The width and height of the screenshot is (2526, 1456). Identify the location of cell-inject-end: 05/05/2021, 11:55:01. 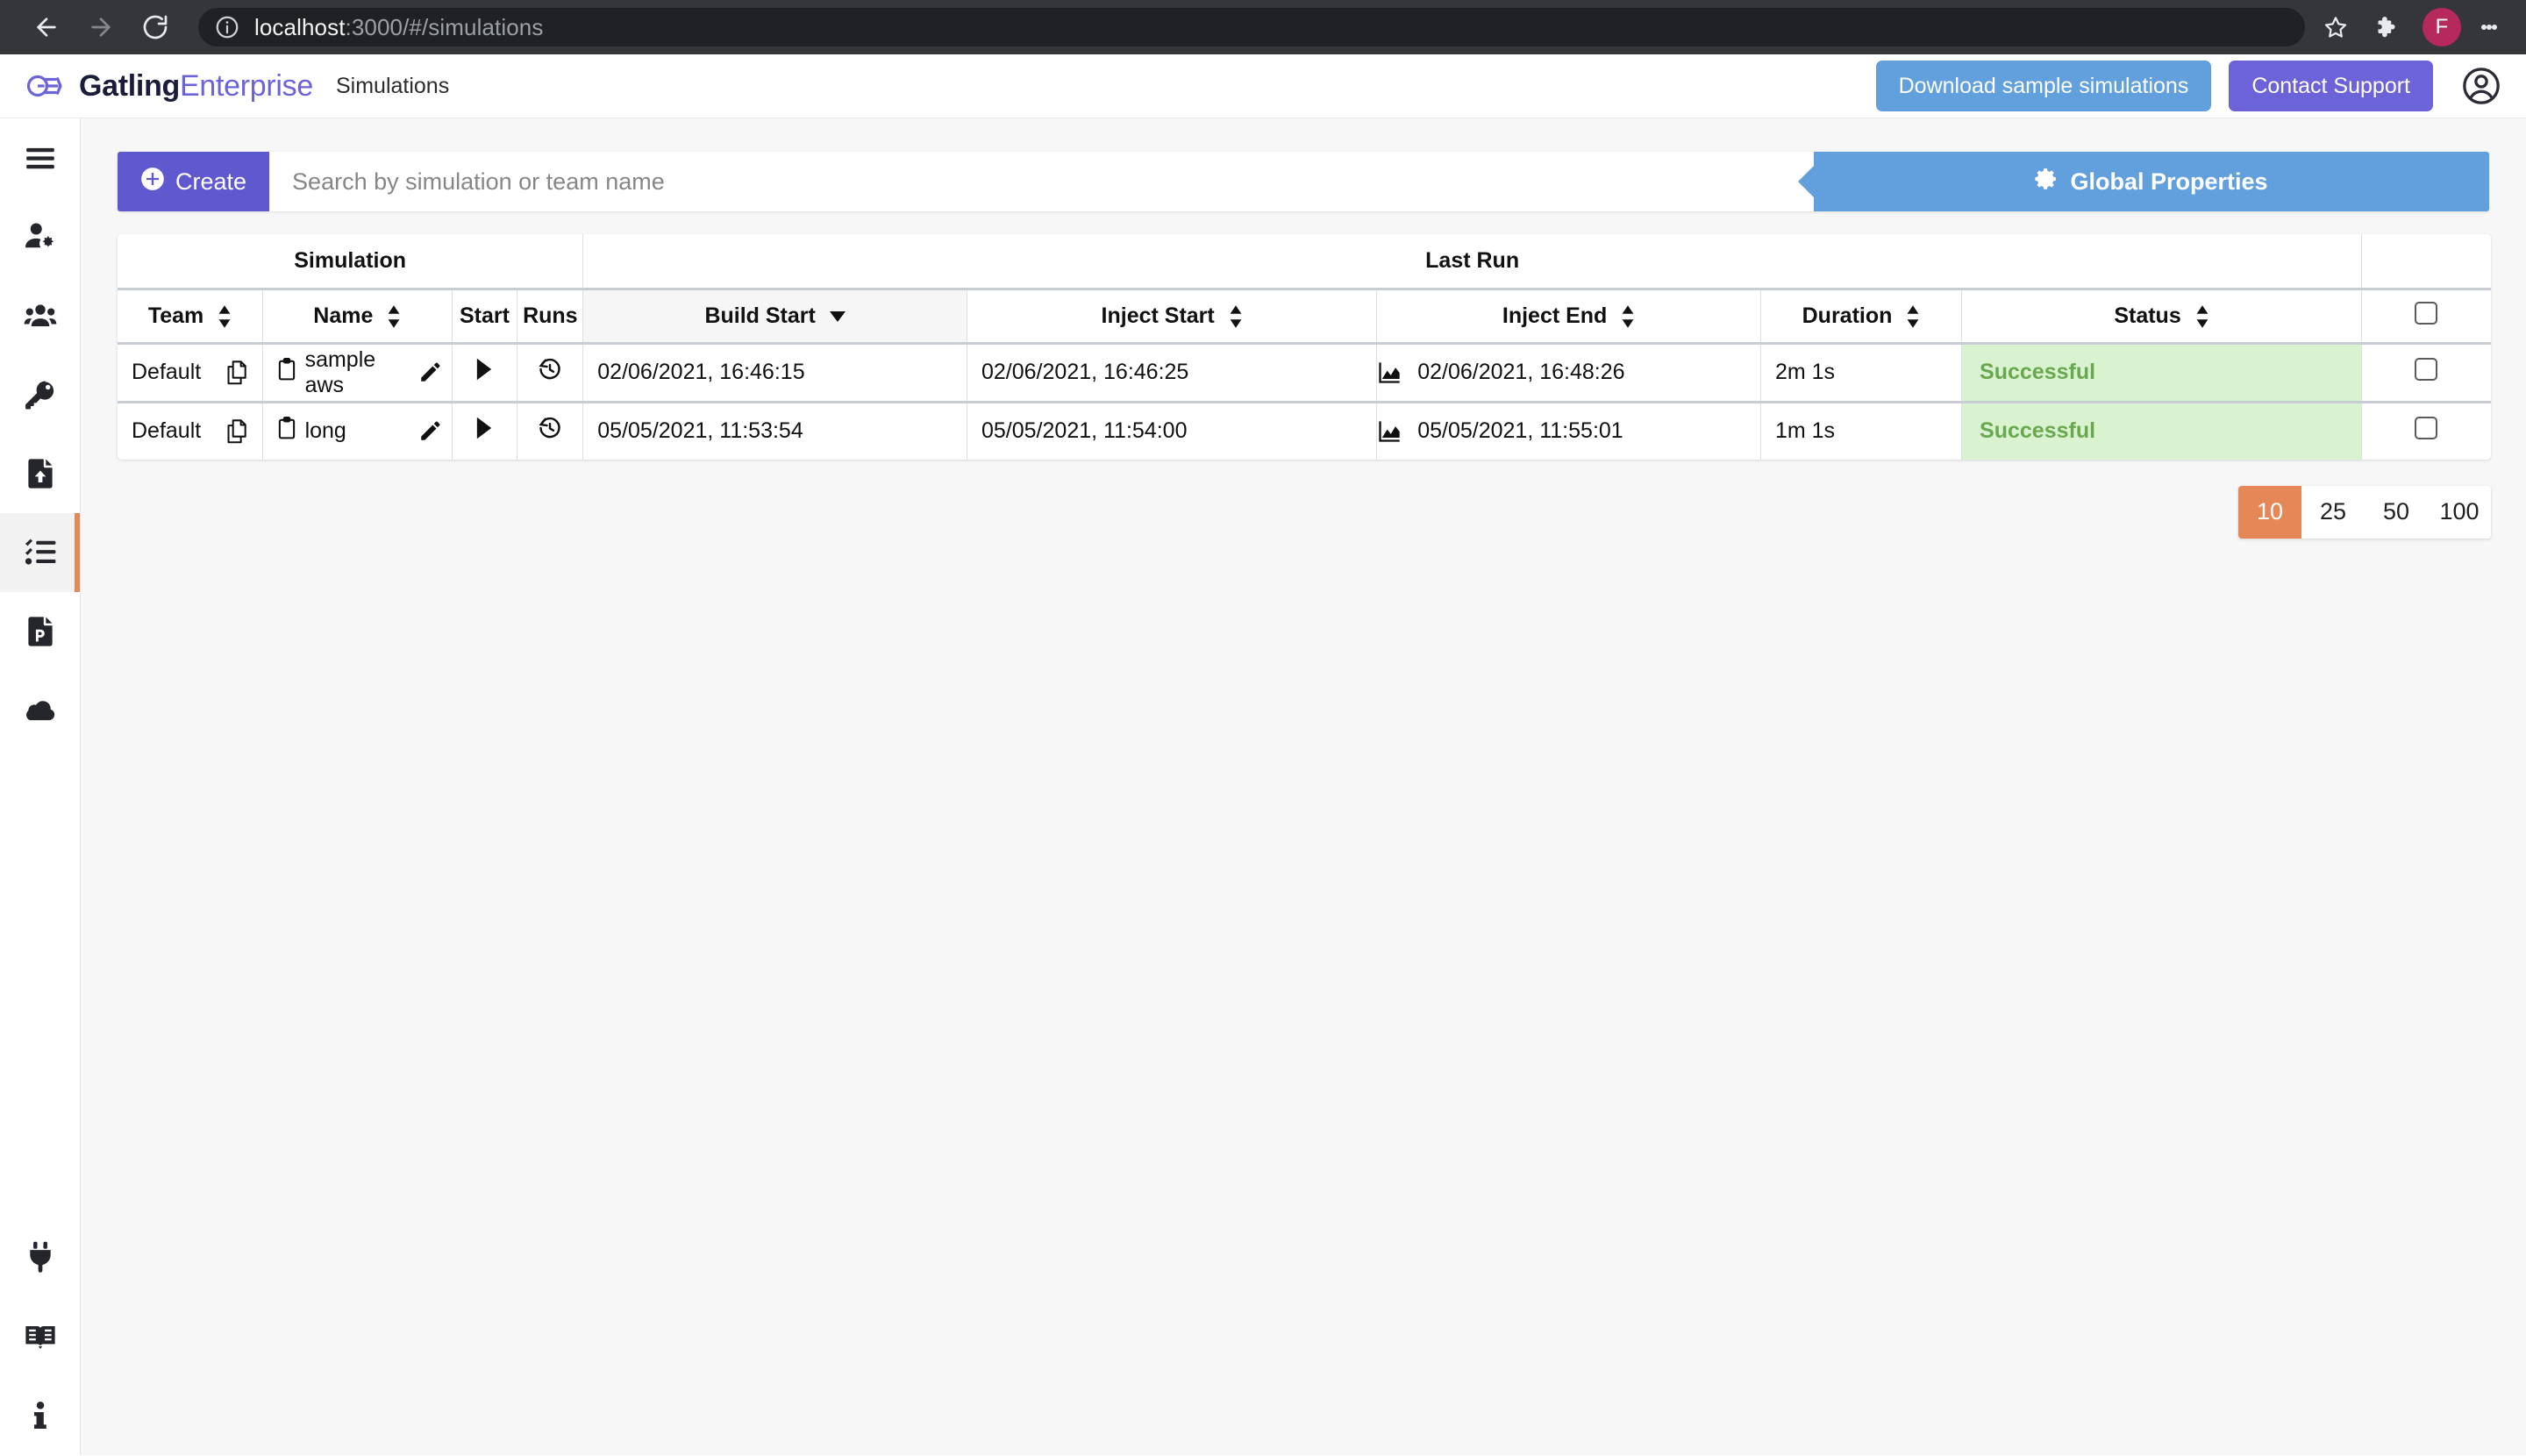
(1568, 431).